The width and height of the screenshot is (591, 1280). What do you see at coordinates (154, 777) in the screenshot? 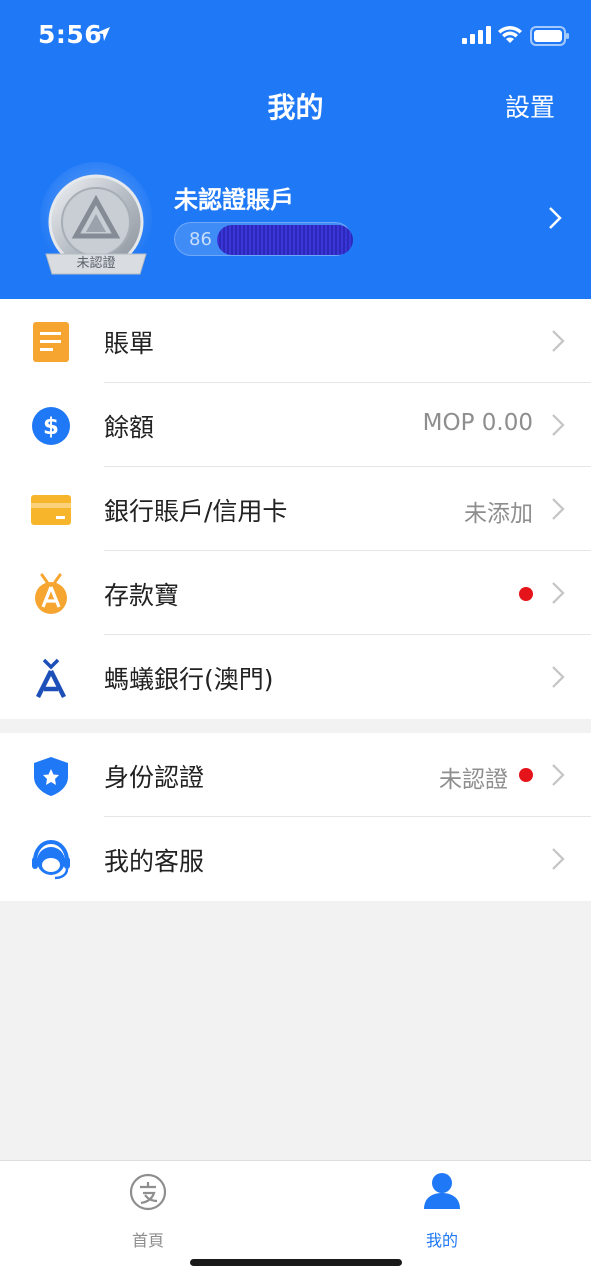
I see `menu-label: 身份認證` at bounding box center [154, 777].